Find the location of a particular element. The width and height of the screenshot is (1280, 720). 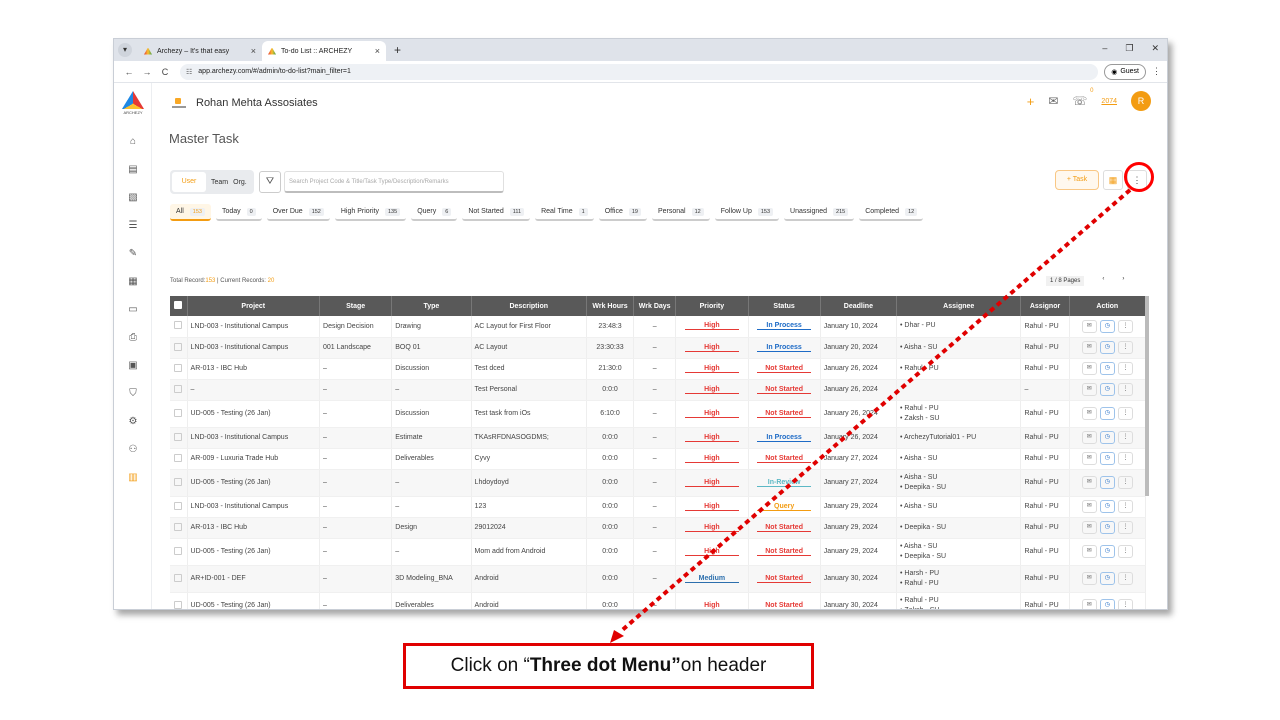

highlight-circle is located at coordinates (1139, 177).